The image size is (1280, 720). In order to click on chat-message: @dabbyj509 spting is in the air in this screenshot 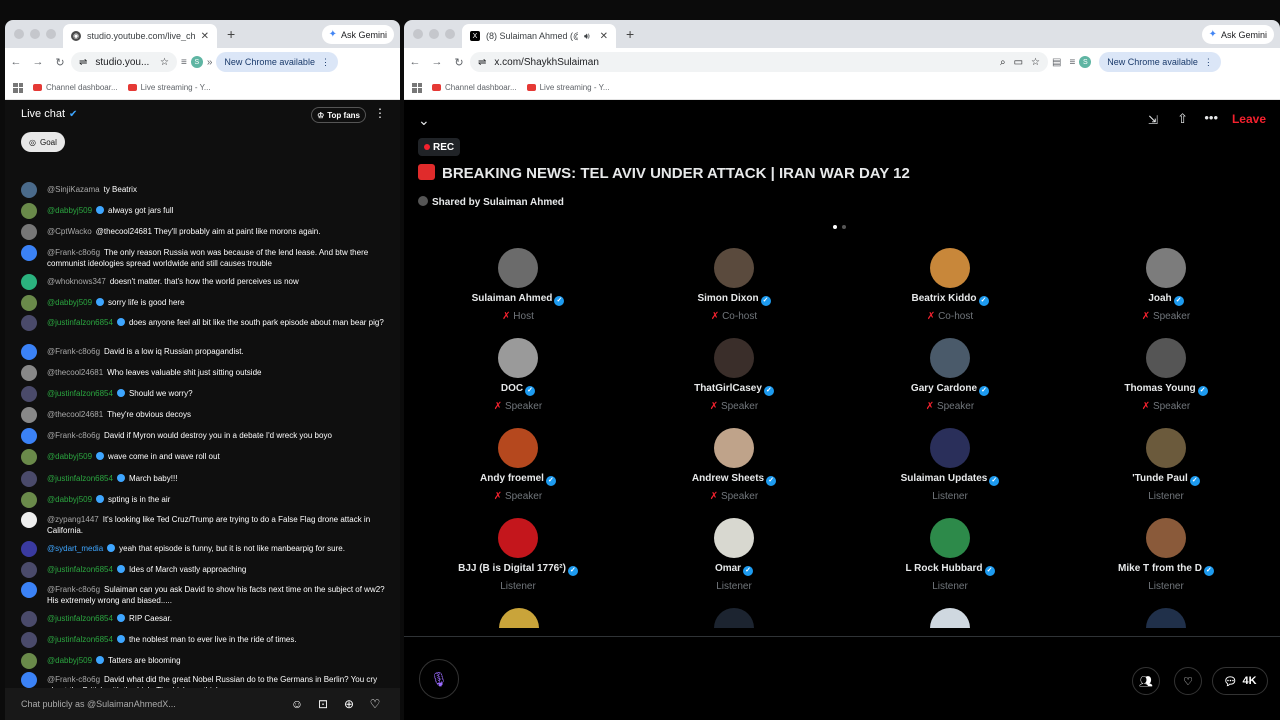, I will do `click(205, 500)`.